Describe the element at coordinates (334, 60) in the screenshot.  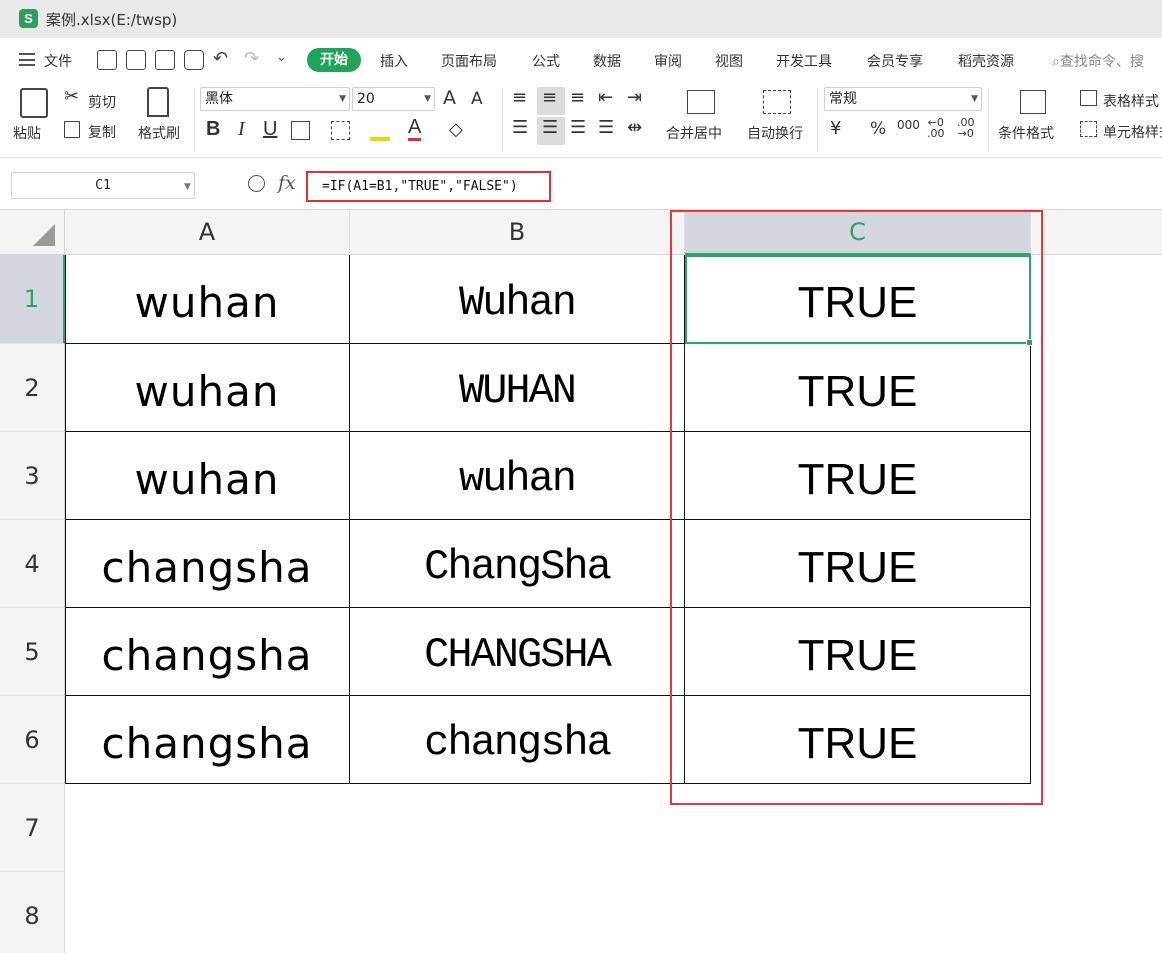
I see `tab-home: 开始` at that location.